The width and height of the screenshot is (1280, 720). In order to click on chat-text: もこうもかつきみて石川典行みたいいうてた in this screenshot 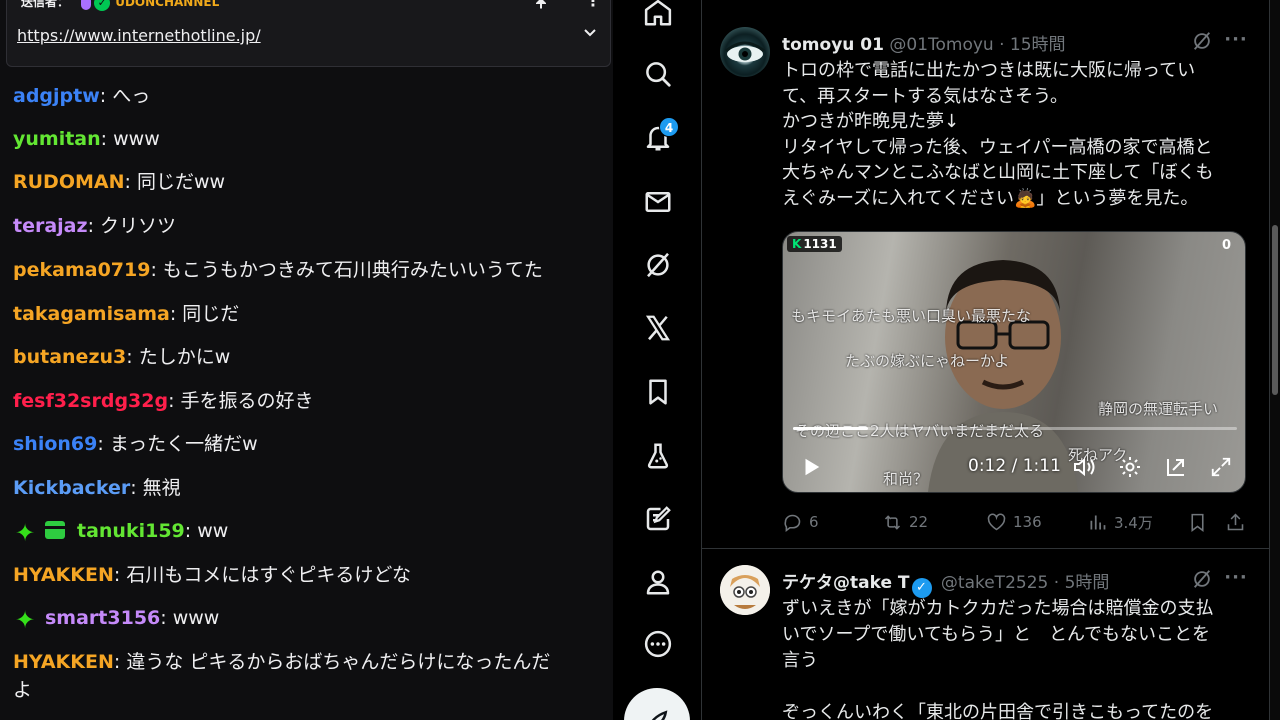, I will do `click(352, 270)`.